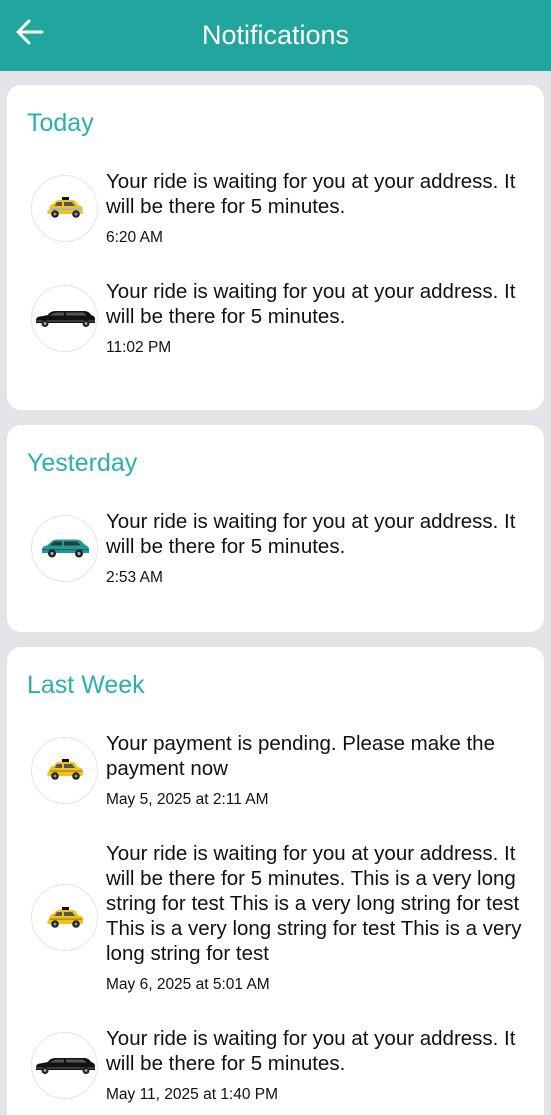  Describe the element at coordinates (188, 984) in the screenshot. I see `notification-time: May 6, 2025 at 5:01 AM` at that location.